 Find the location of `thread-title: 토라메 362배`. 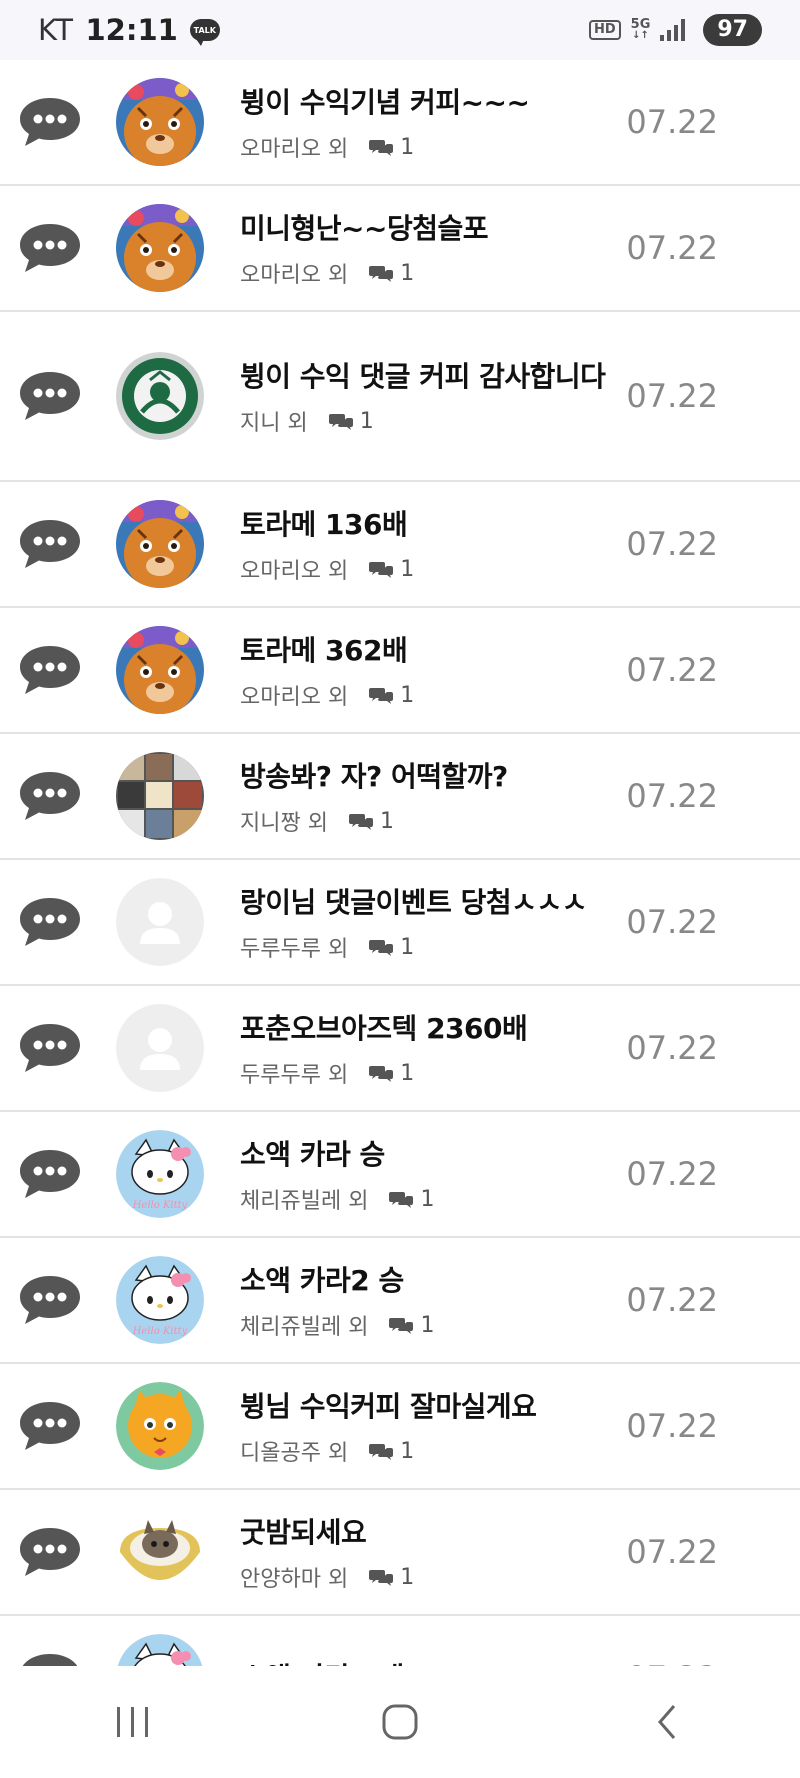

thread-title: 토라메 362배 is located at coordinates (324, 650).